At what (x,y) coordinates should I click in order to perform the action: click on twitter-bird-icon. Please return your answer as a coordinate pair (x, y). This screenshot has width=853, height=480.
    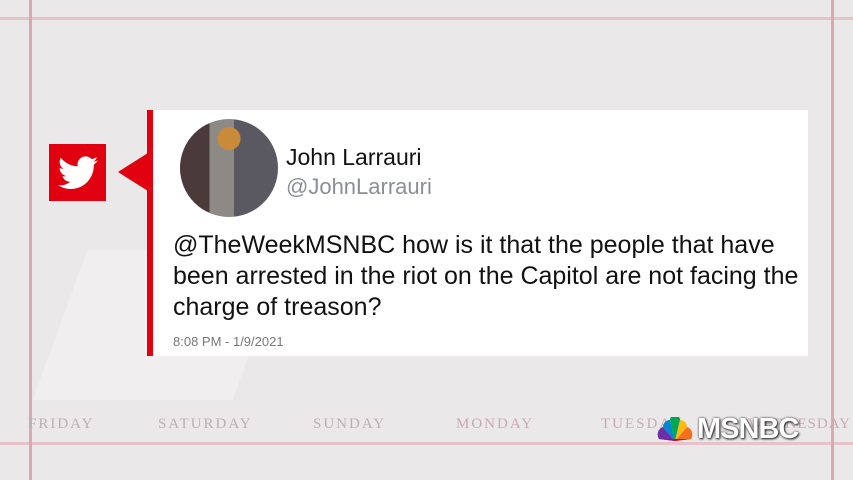
    Looking at the image, I should click on (77, 172).